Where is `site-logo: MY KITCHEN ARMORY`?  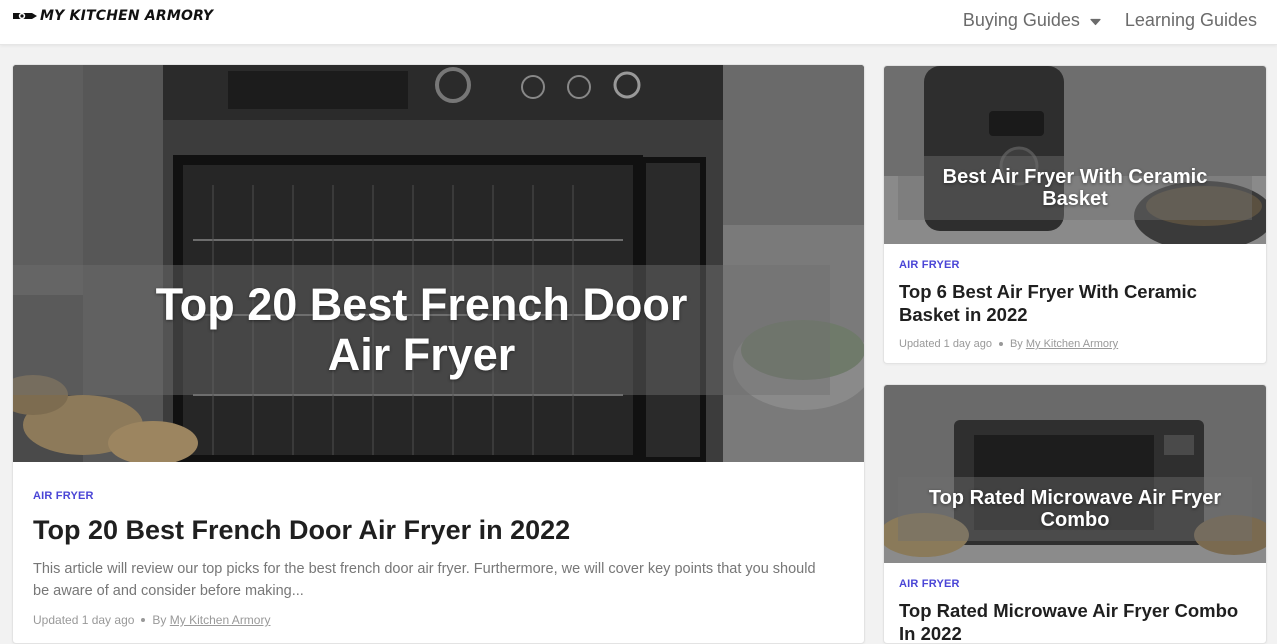 site-logo: MY KITCHEN ARMORY is located at coordinates (112, 16).